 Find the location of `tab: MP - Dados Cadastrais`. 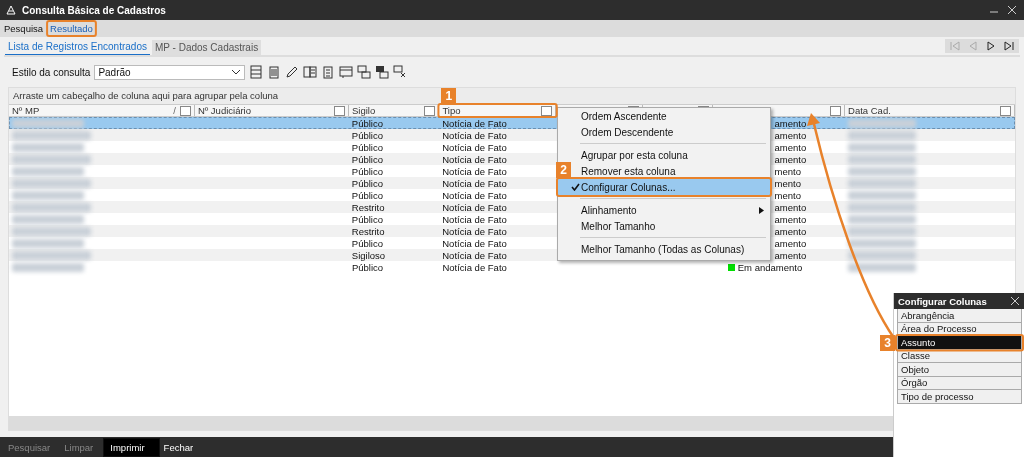

tab: MP - Dados Cadastrais is located at coordinates (206, 47).